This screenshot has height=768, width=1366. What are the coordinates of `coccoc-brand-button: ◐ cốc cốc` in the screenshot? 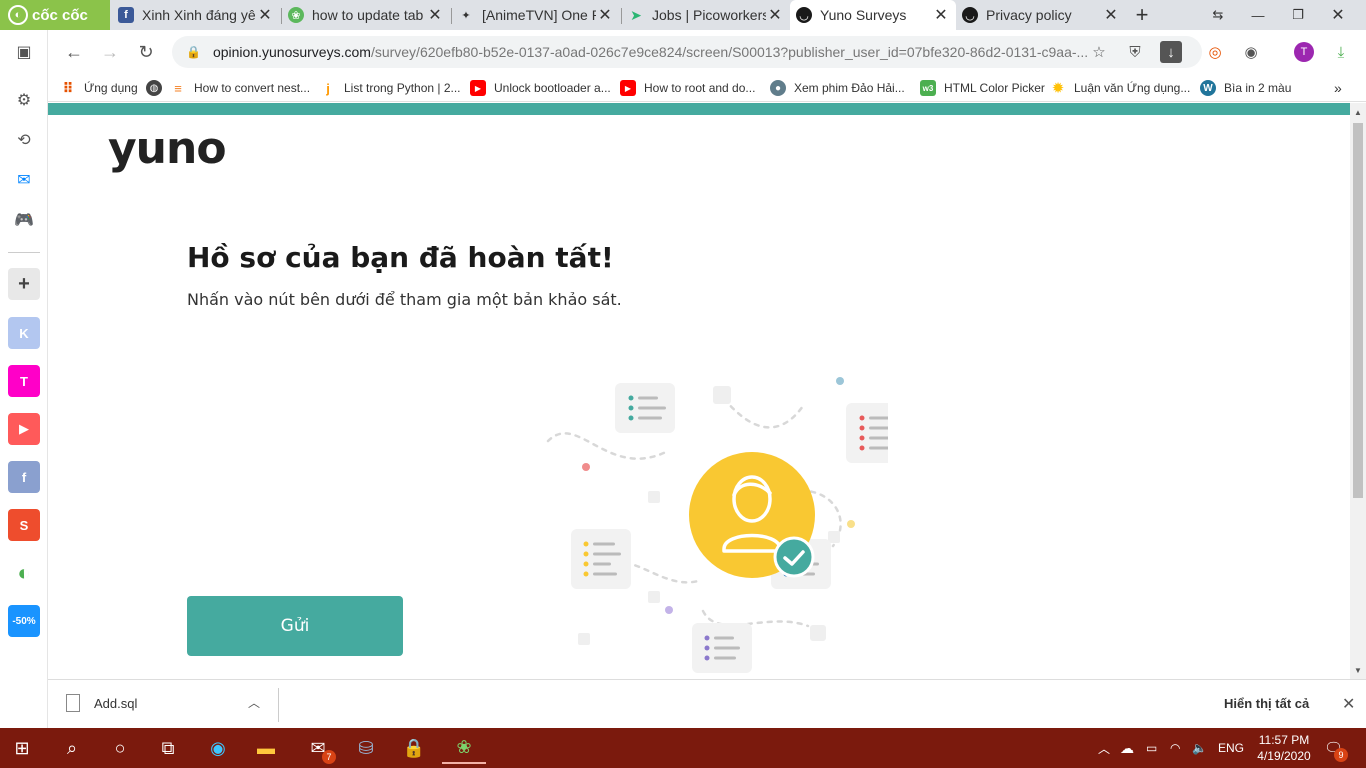 It's located at (55, 15).